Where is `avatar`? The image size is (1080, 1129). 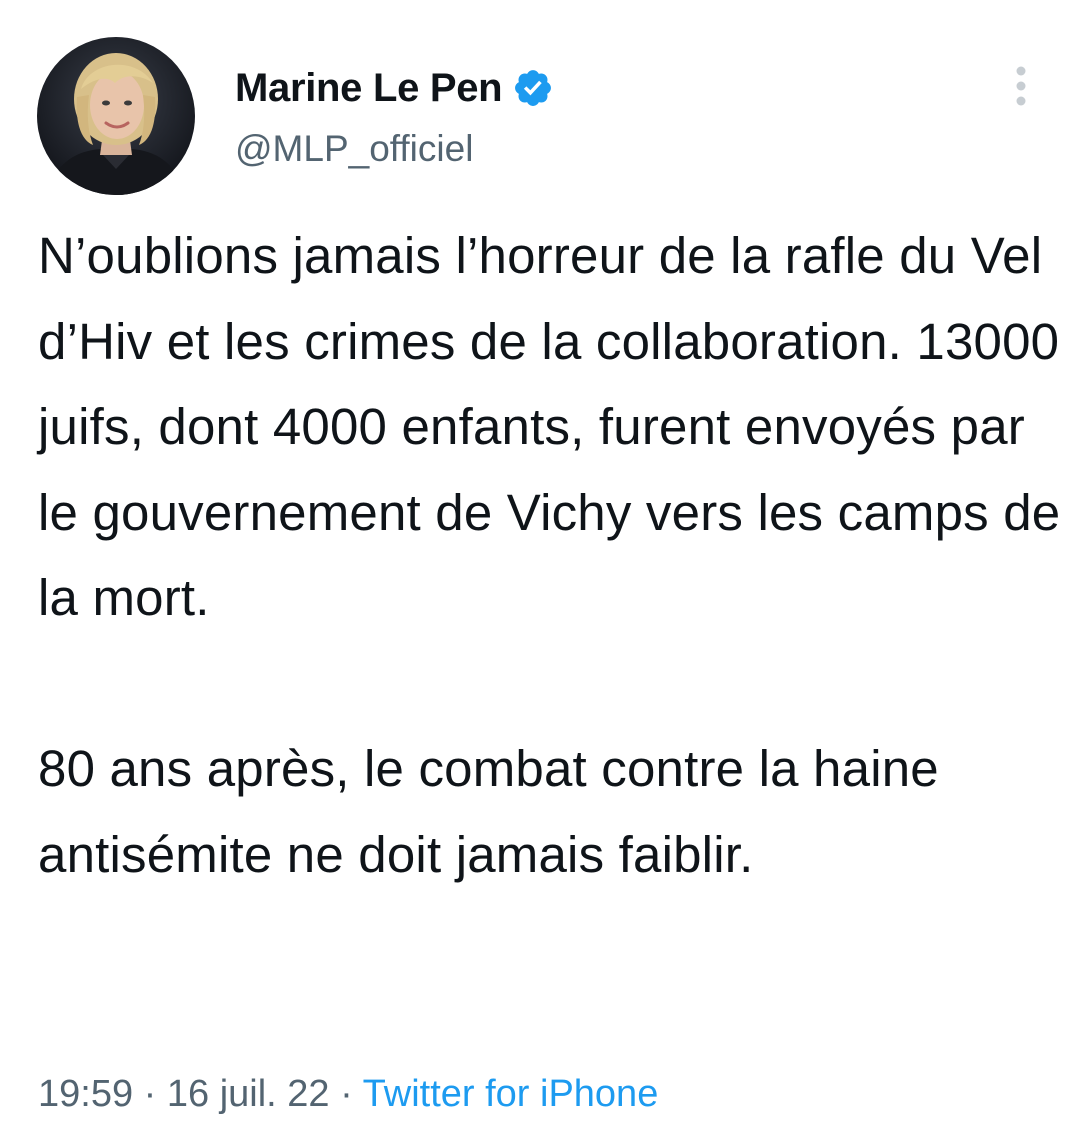 avatar is located at coordinates (116, 116).